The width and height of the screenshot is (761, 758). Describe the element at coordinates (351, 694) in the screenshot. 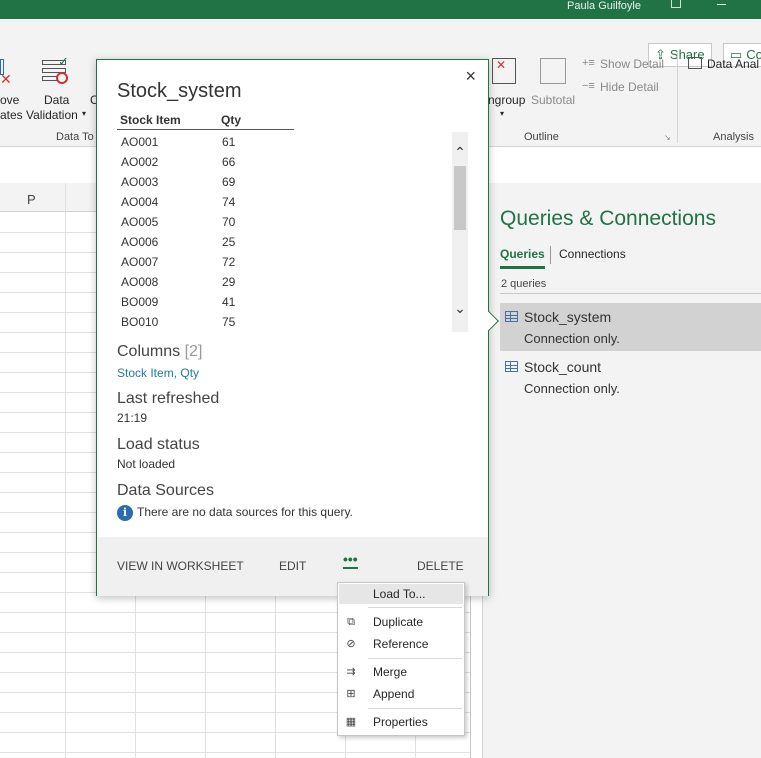

I see `append-icon: ⊞` at that location.